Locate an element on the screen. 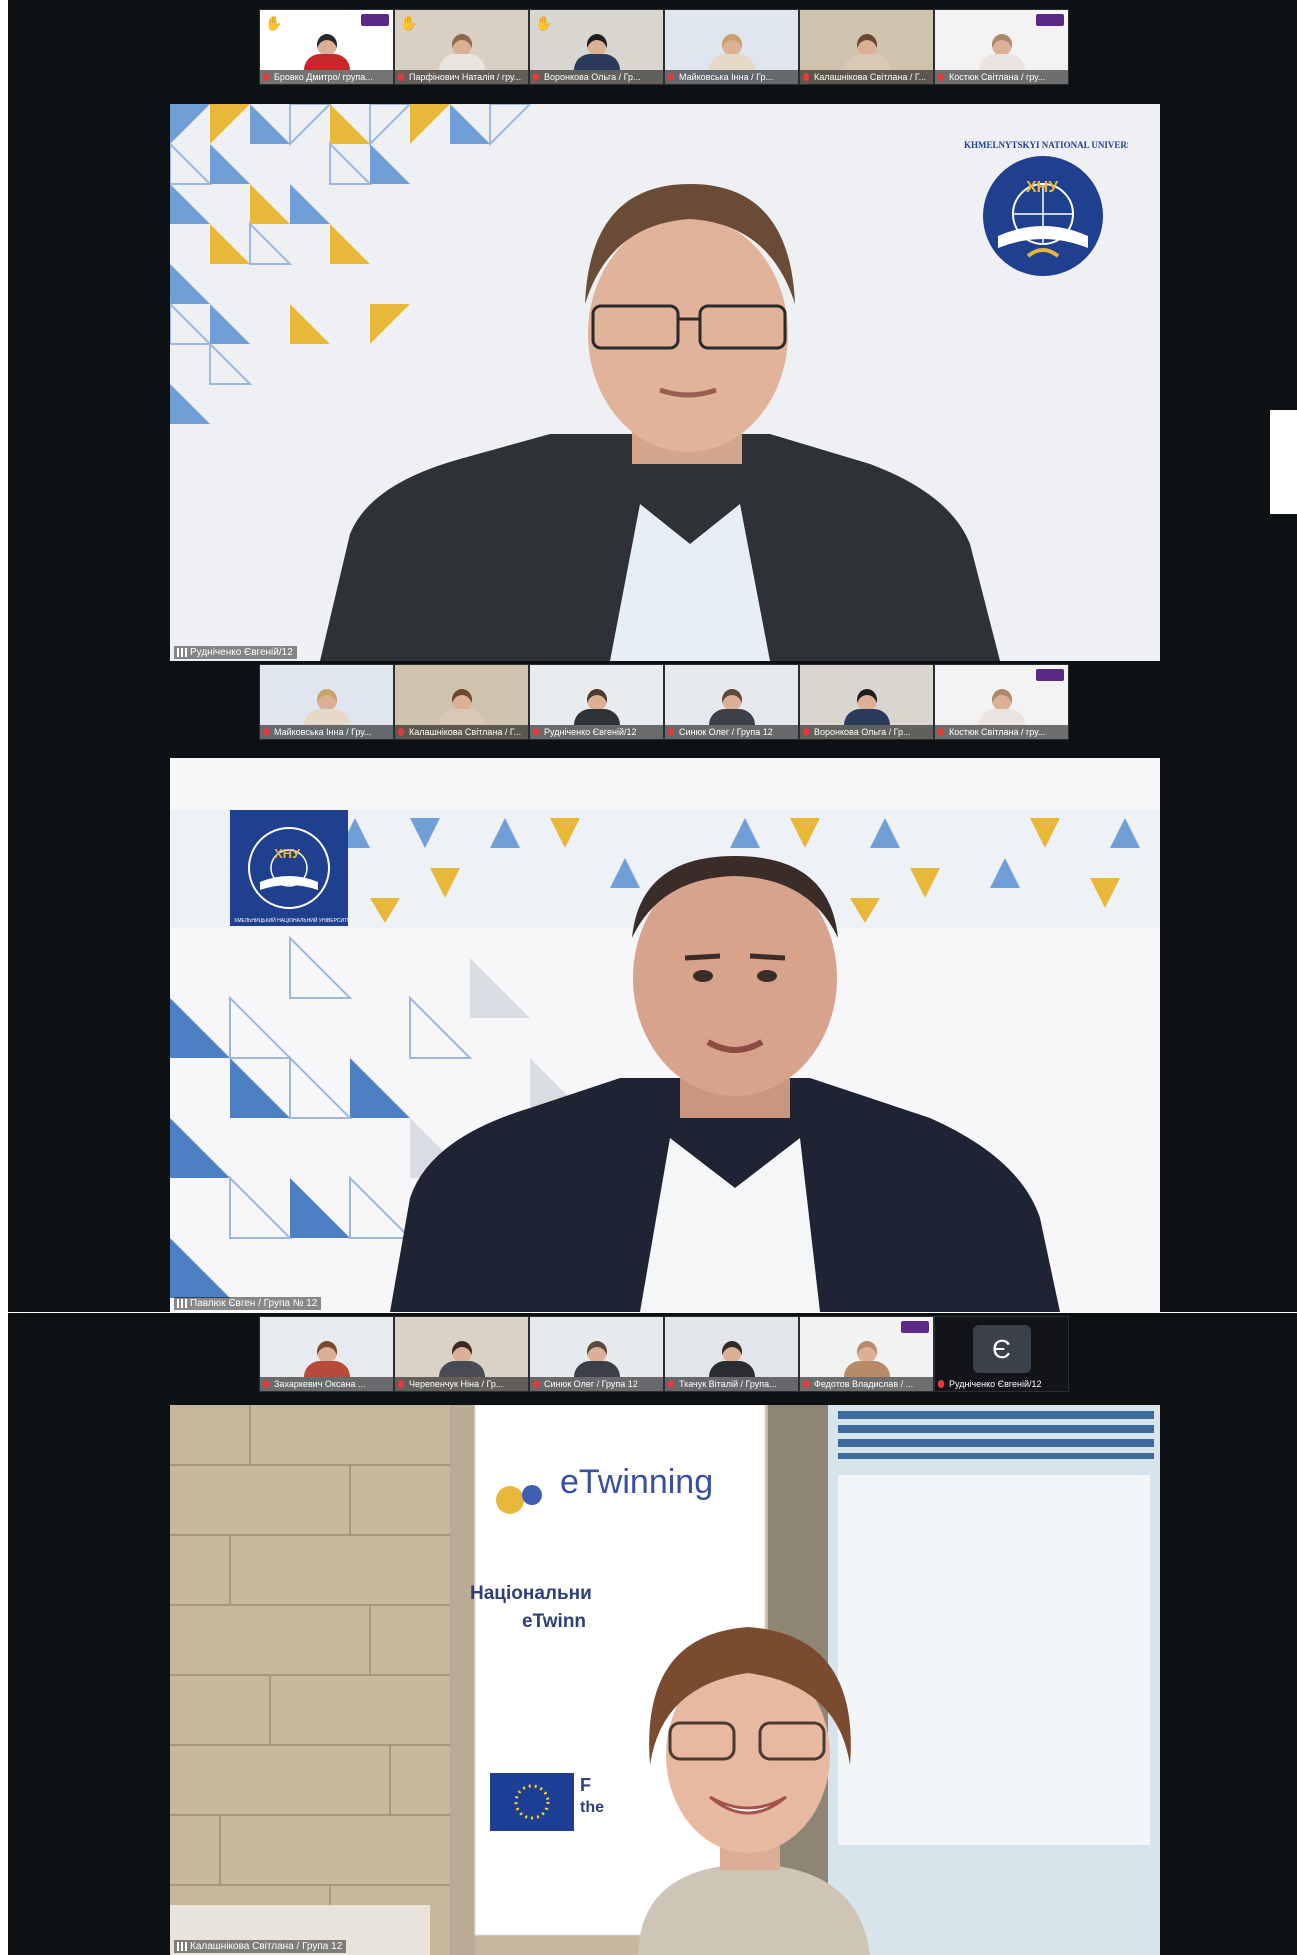  speaker-name-label: Павлюк Євген / Група № 12 is located at coordinates (248, 1303).